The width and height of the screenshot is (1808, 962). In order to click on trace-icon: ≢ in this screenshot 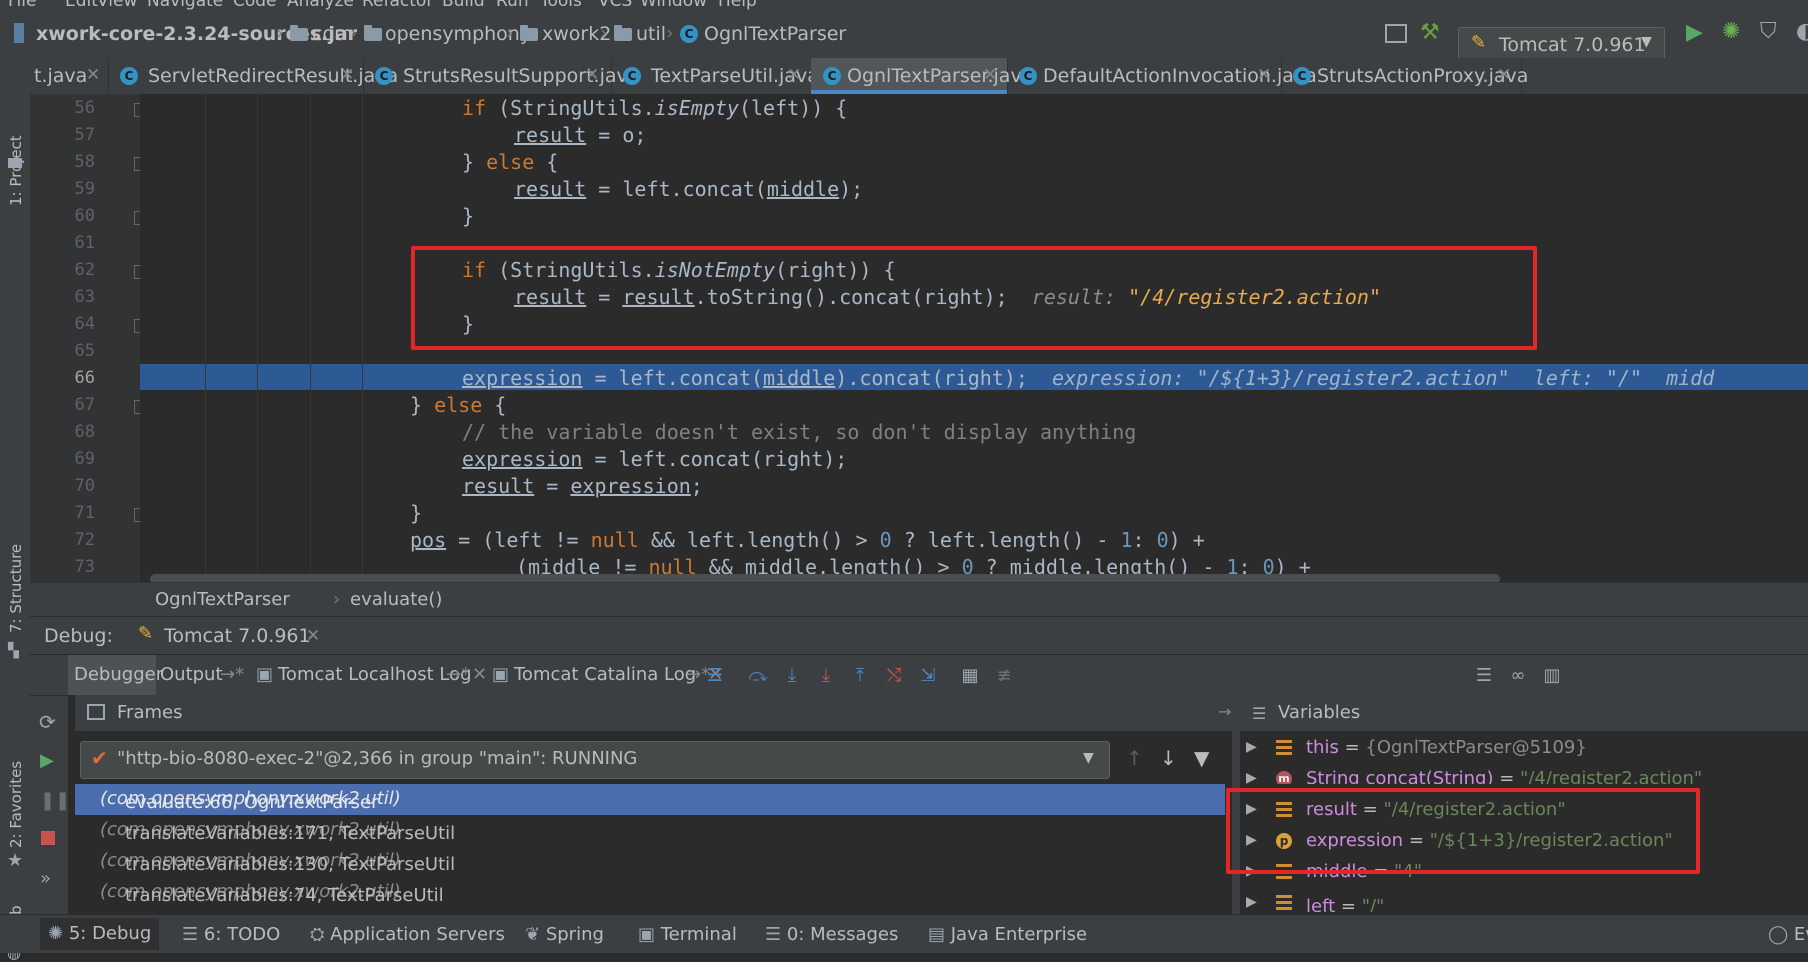, I will do `click(1004, 676)`.